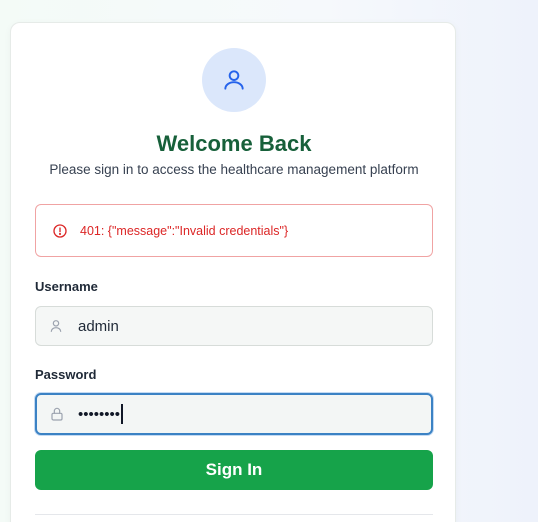 The height and width of the screenshot is (522, 538). Describe the element at coordinates (234, 470) in the screenshot. I see `sign-in-button: Sign In` at that location.